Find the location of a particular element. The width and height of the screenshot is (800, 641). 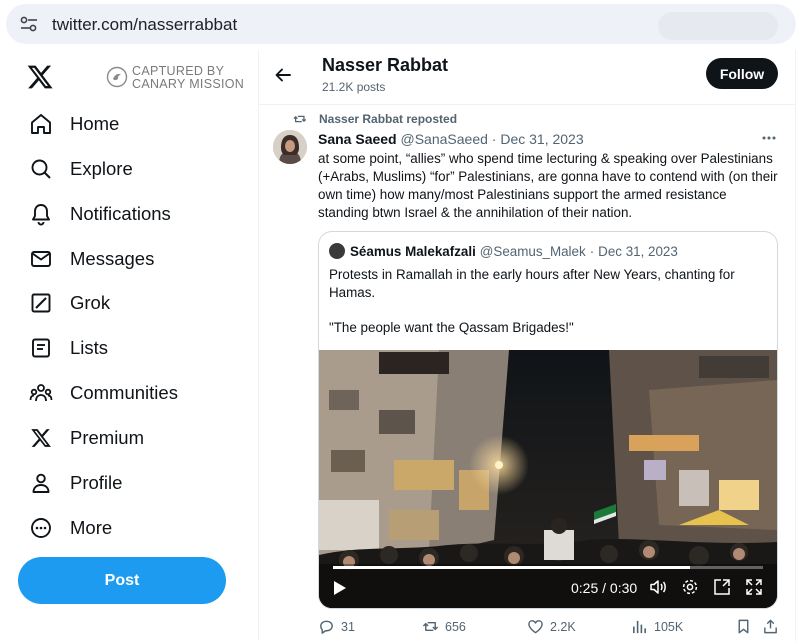

avatar is located at coordinates (290, 147).